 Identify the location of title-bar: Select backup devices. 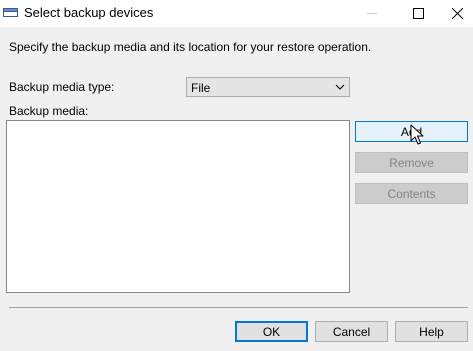
(236, 13).